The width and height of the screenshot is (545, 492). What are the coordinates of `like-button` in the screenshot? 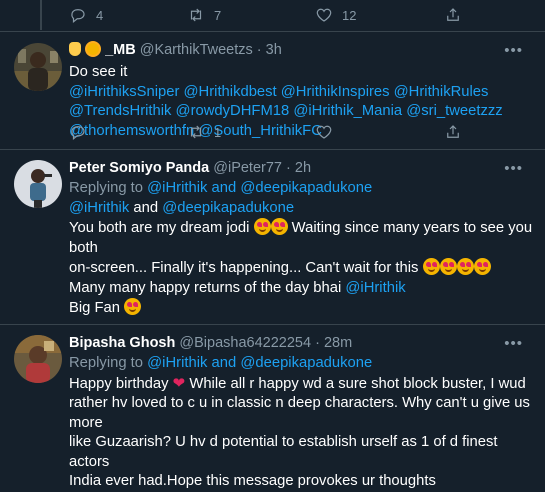 It's located at (324, 132).